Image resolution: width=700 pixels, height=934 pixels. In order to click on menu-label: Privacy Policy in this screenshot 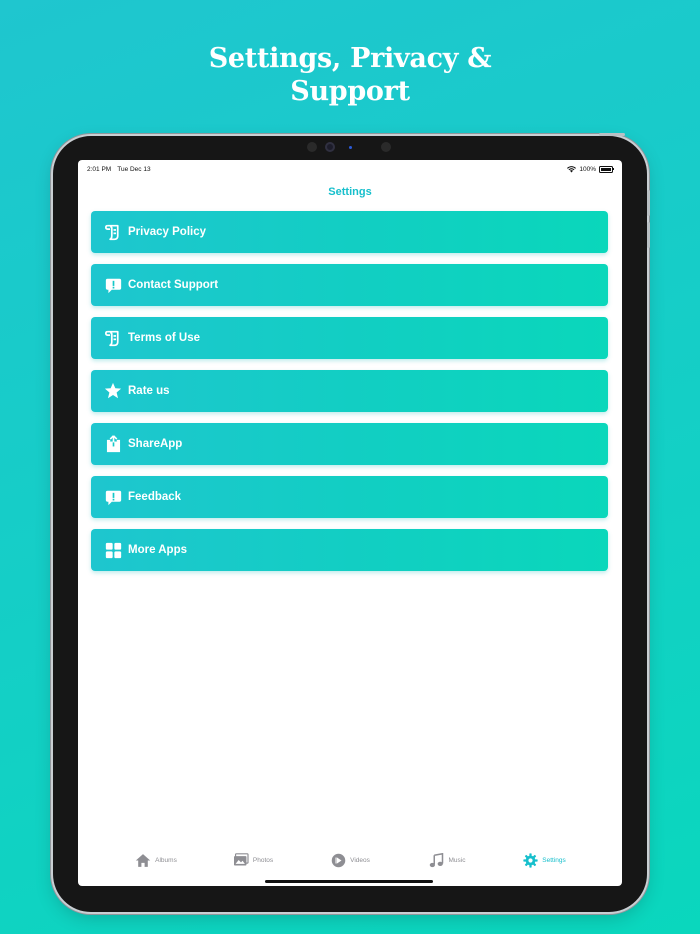, I will do `click(167, 232)`.